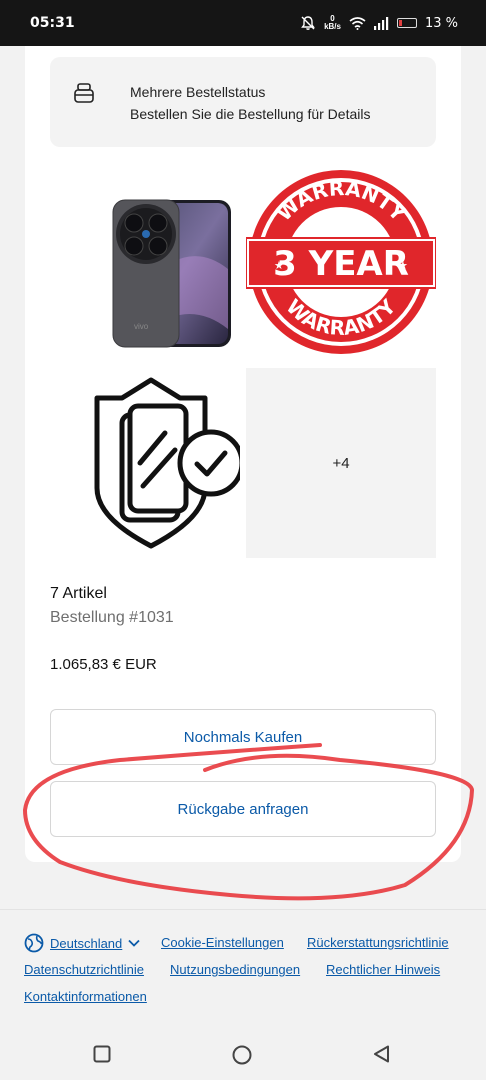  I want to click on order-total: 1.065,83 € EUR, so click(103, 664).